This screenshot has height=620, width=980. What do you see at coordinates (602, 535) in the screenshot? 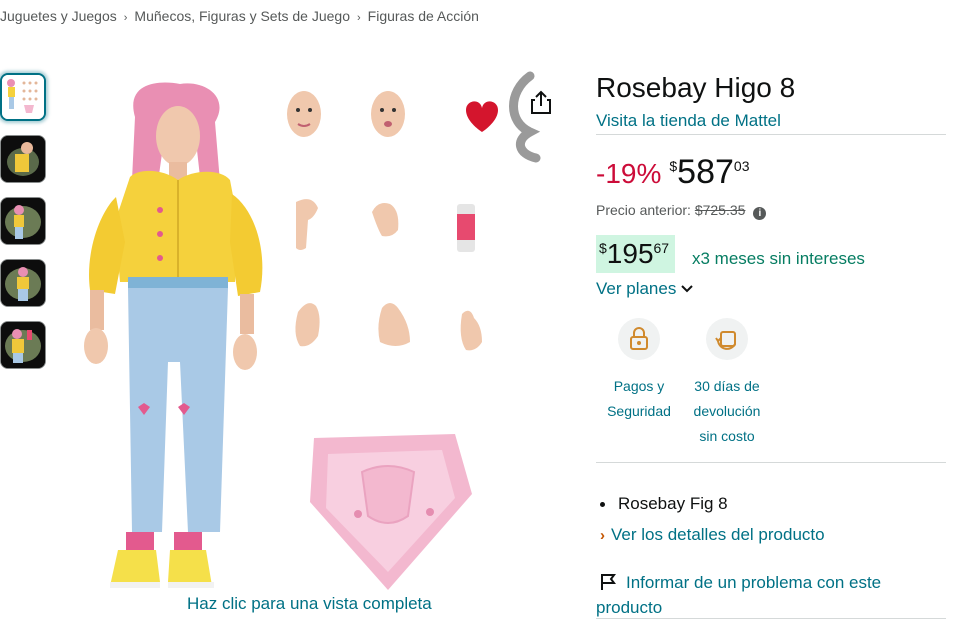
I see `chevron-right-icon: ›` at bounding box center [602, 535].